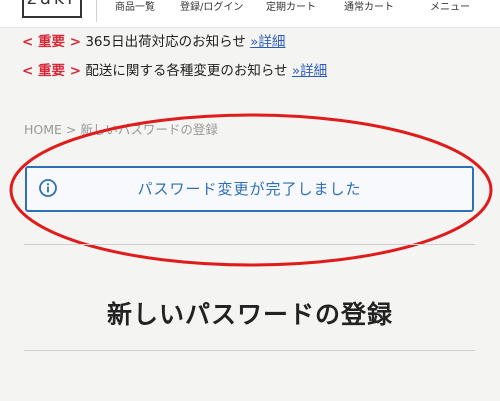 This screenshot has height=401, width=500. I want to click on notice-item: < 重要 > 365日出荷対応のお知らせ »詳細, so click(153, 42).